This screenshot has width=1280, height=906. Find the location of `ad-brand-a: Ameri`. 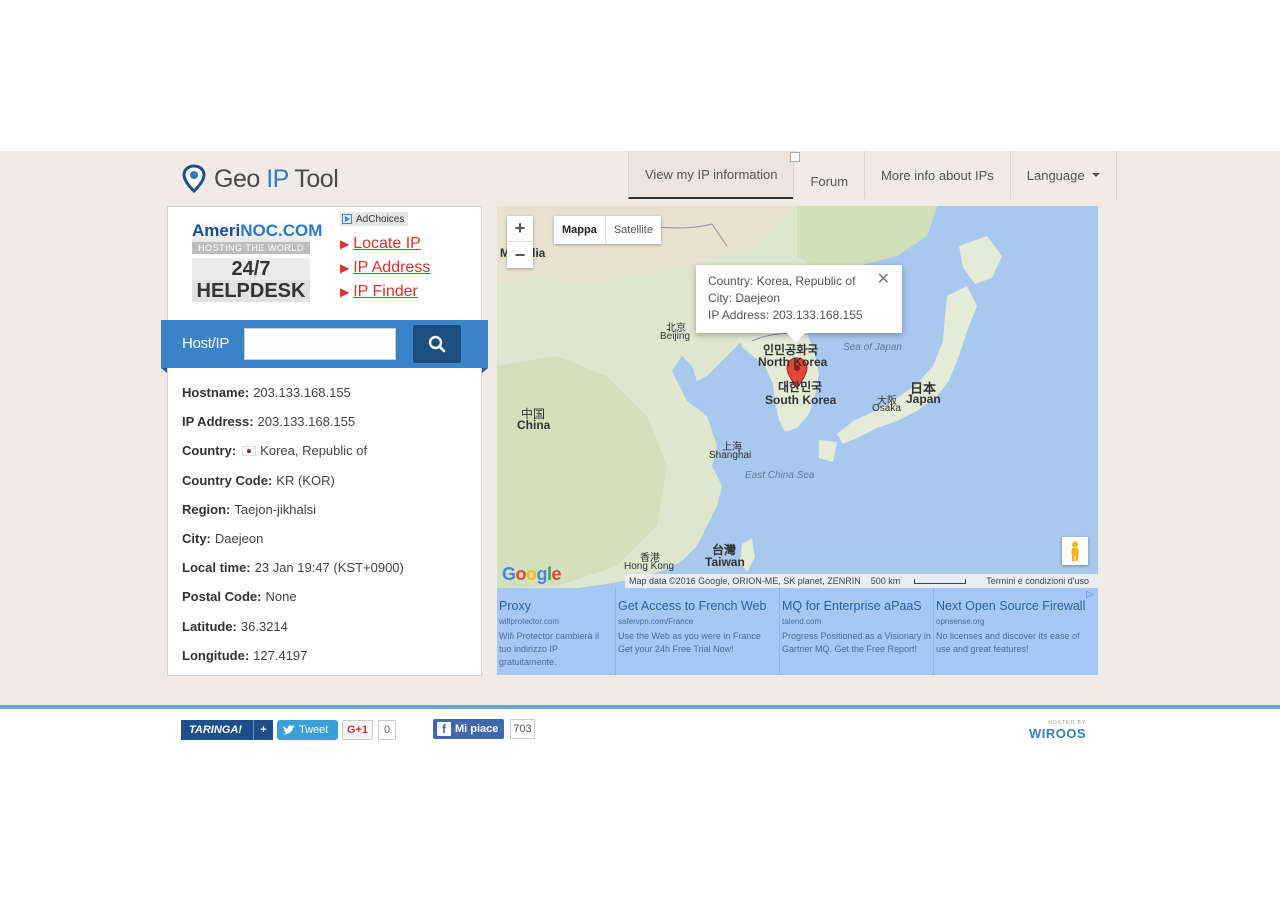

ad-brand-a: Ameri is located at coordinates (216, 230).